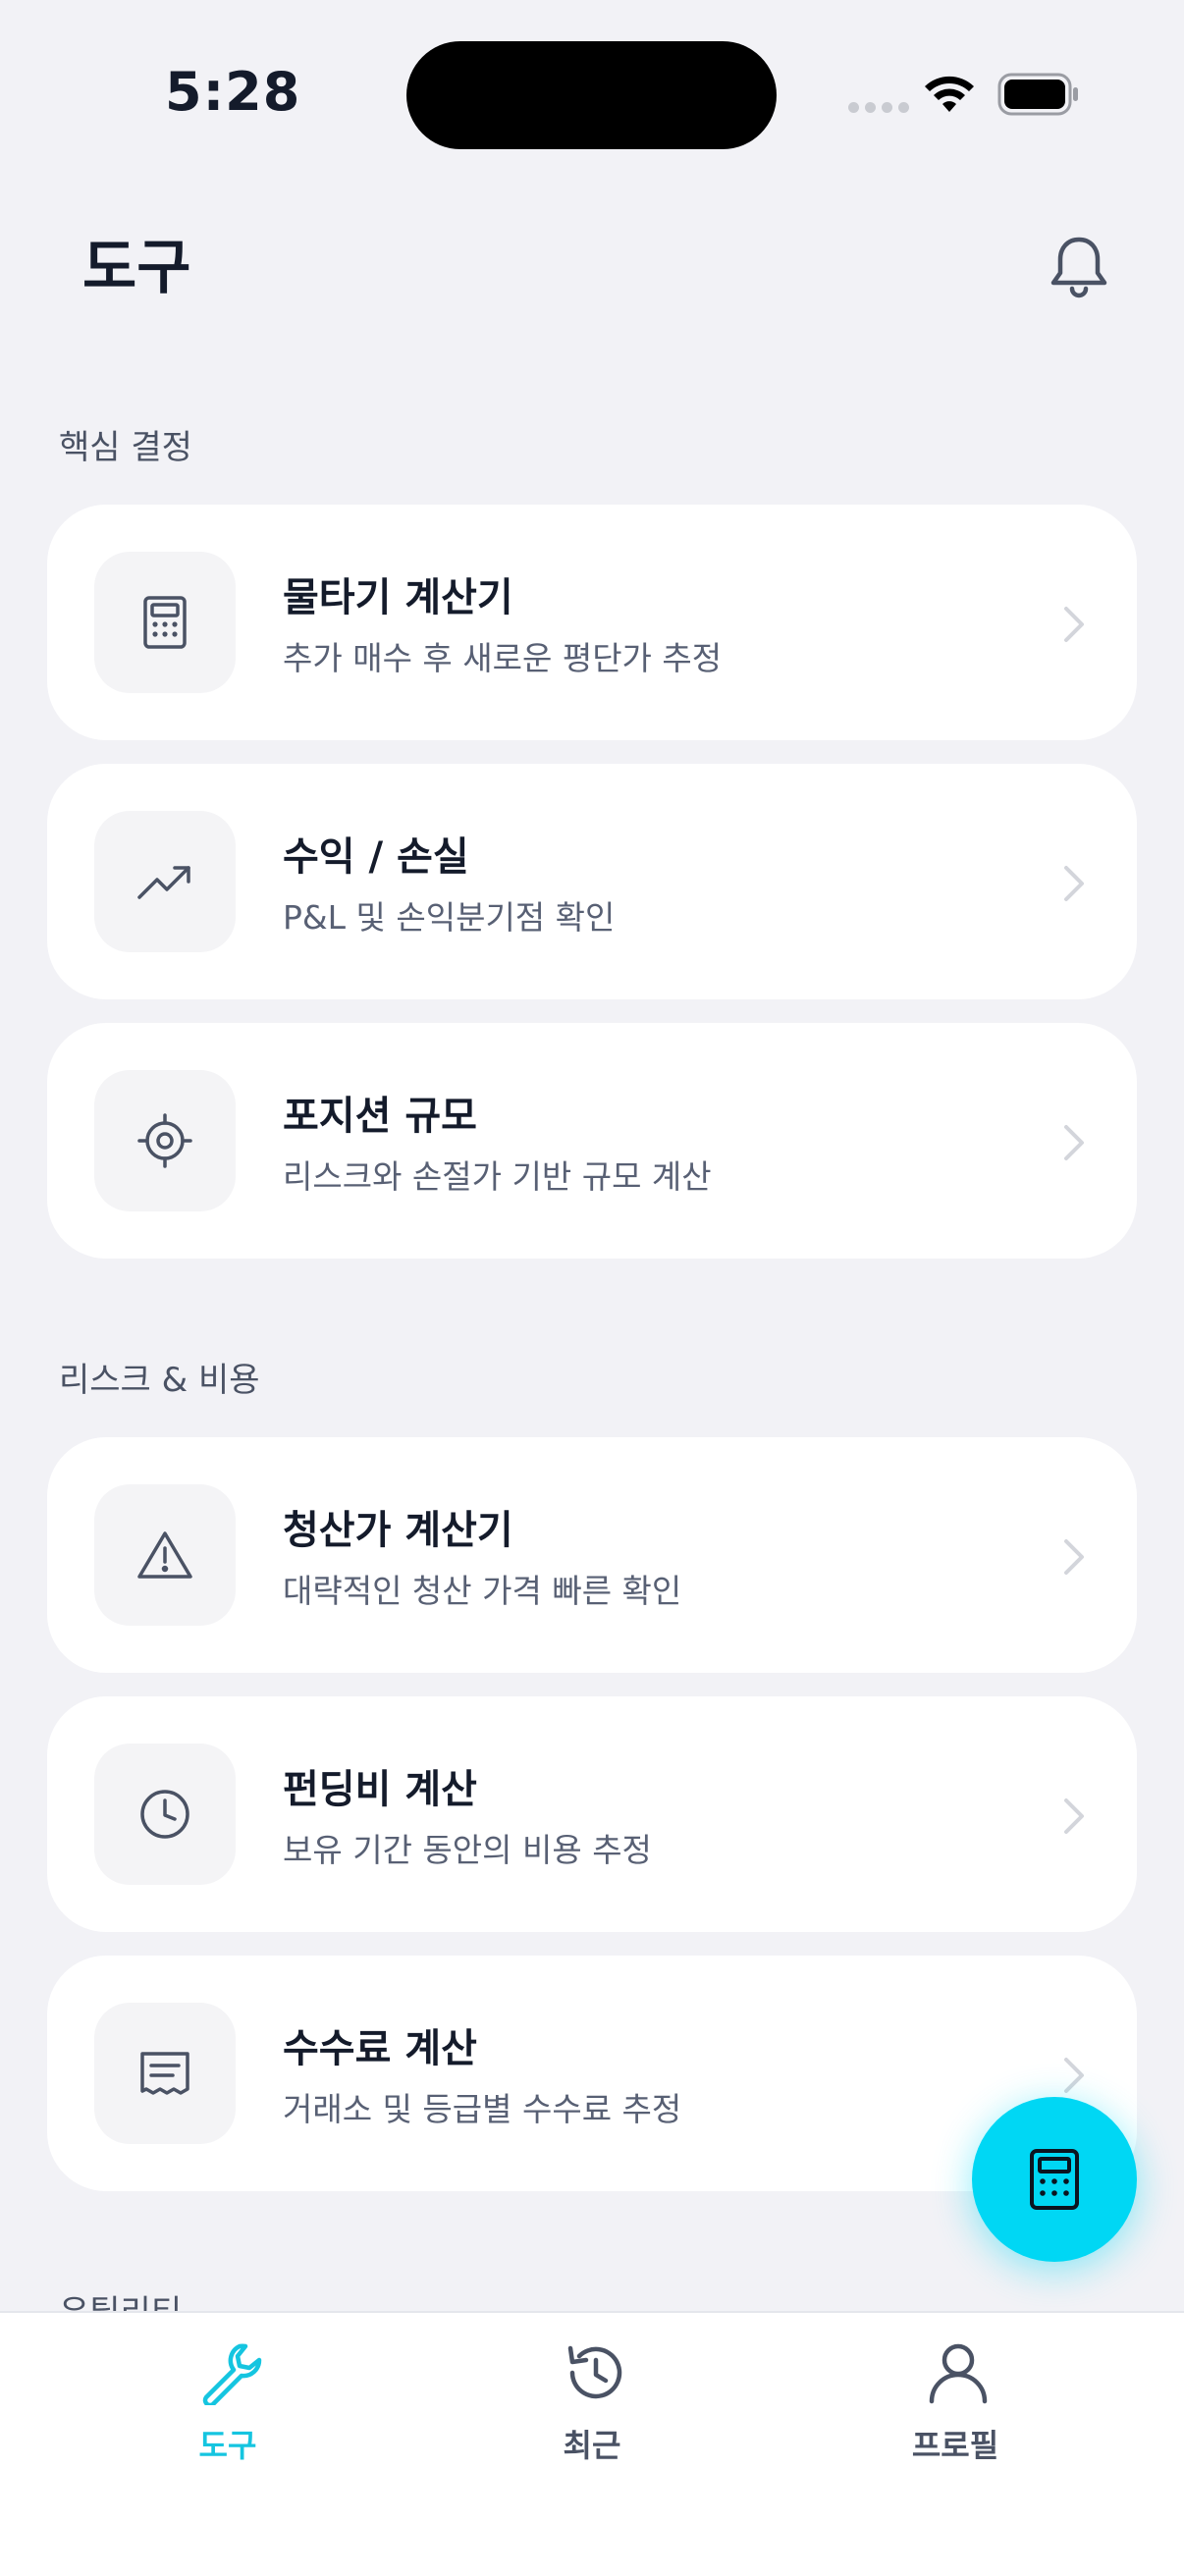 This screenshot has height=2576, width=1184. I want to click on cellular-signal-icon, so click(878, 107).